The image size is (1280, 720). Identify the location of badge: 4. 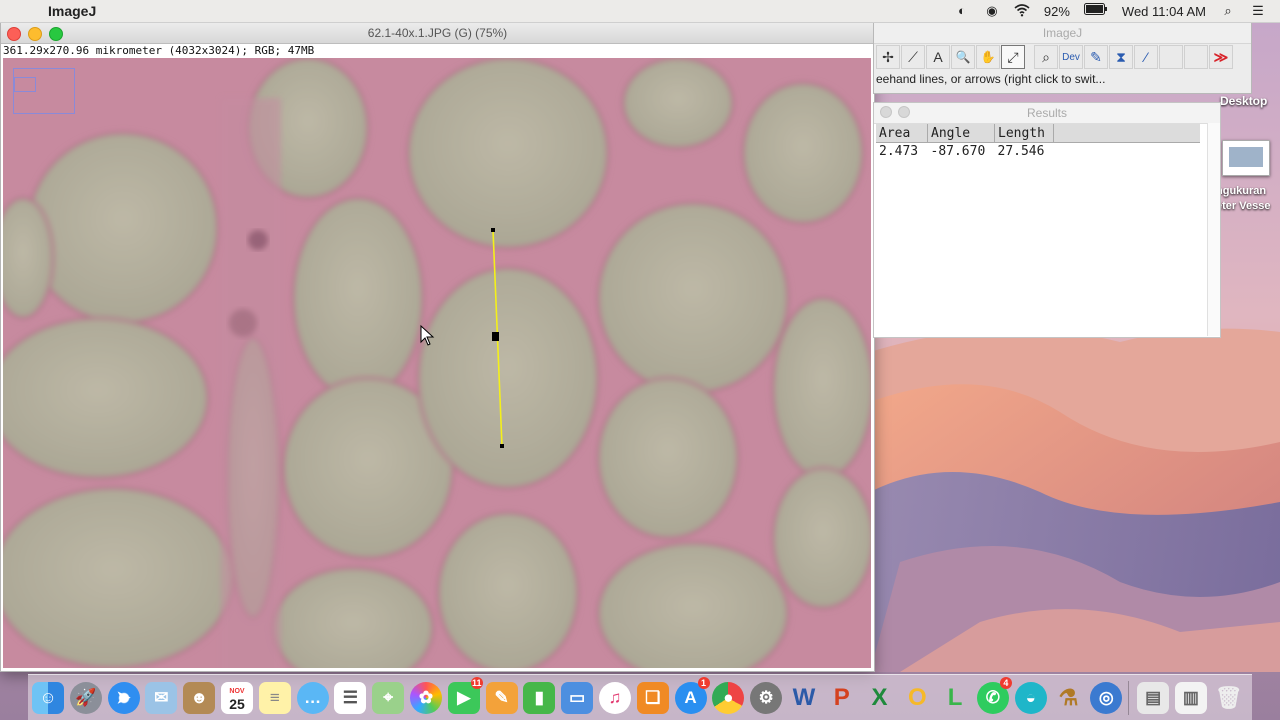
(1005, 682).